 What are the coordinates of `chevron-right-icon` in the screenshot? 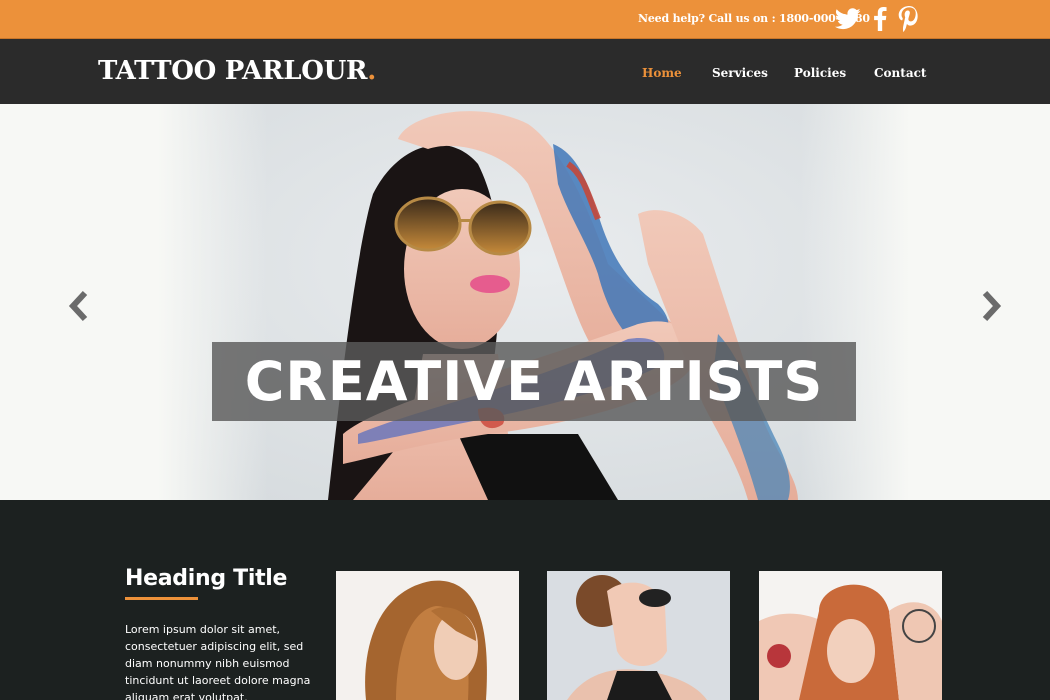 It's located at (992, 306).